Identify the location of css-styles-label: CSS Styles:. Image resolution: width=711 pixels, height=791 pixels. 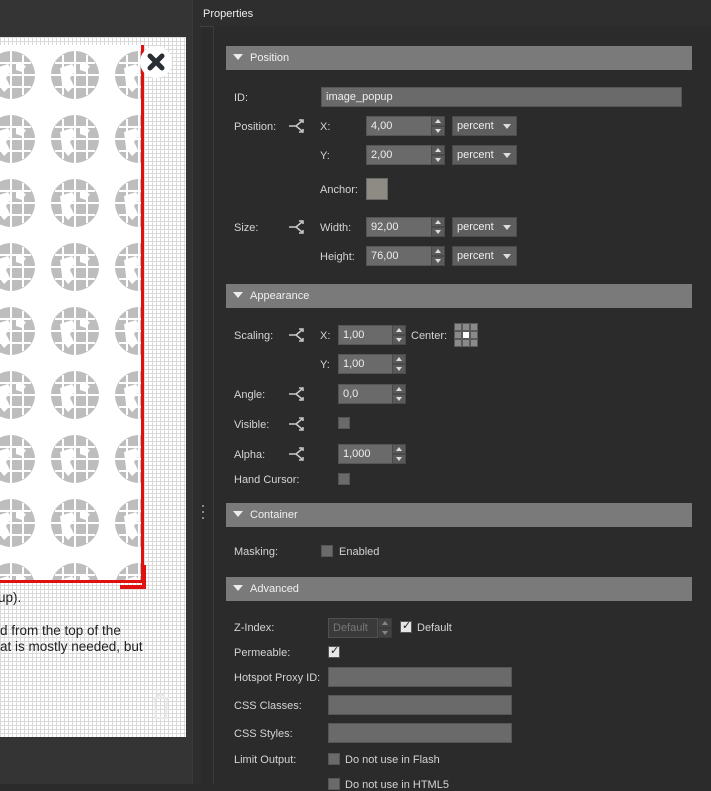
(263, 734).